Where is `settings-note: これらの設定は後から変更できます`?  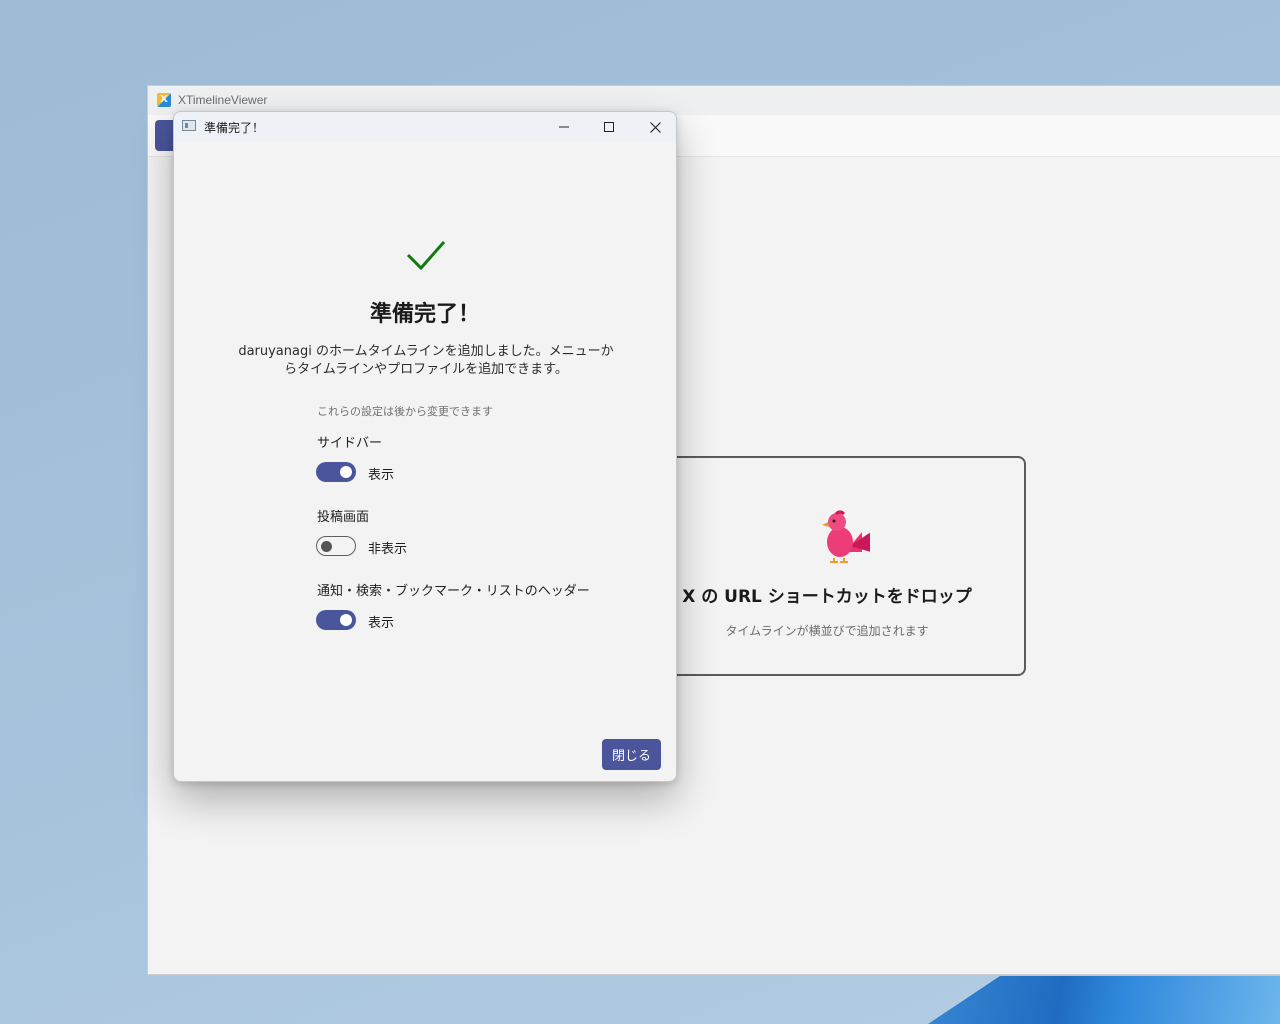 settings-note: これらの設定は後から変更できます is located at coordinates (405, 411).